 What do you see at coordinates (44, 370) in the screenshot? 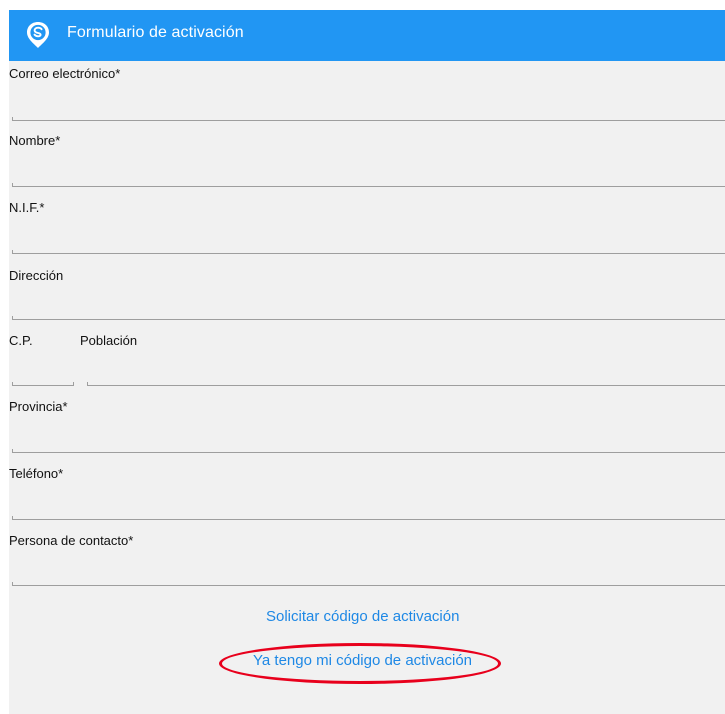
I see `postal-code-field` at bounding box center [44, 370].